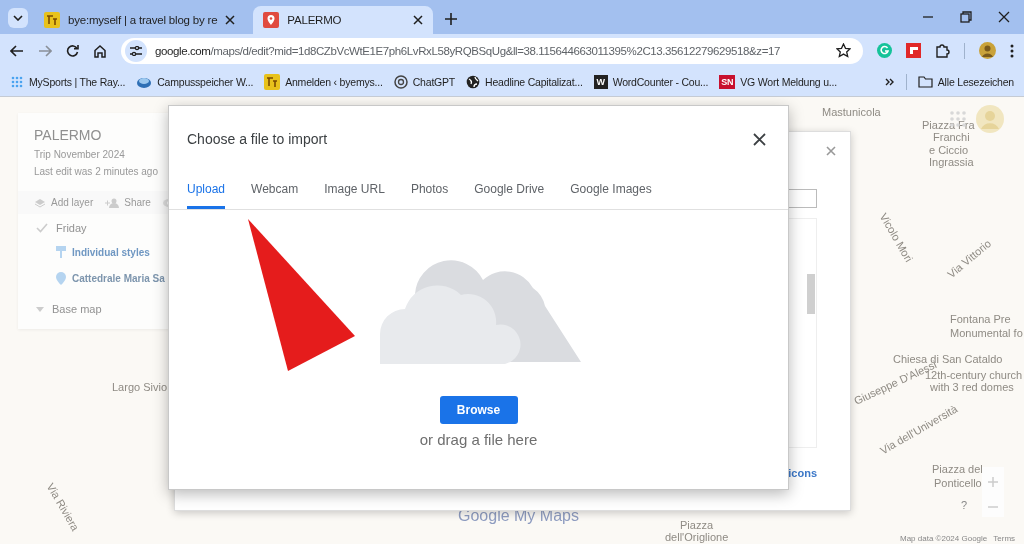 The width and height of the screenshot is (1024, 544). What do you see at coordinates (843, 50) in the screenshot?
I see `star-icon` at bounding box center [843, 50].